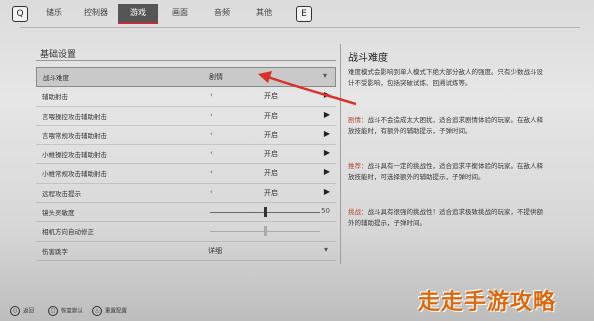 The width and height of the screenshot is (594, 321). I want to click on hint-label: 恢复默认, so click(72, 311).